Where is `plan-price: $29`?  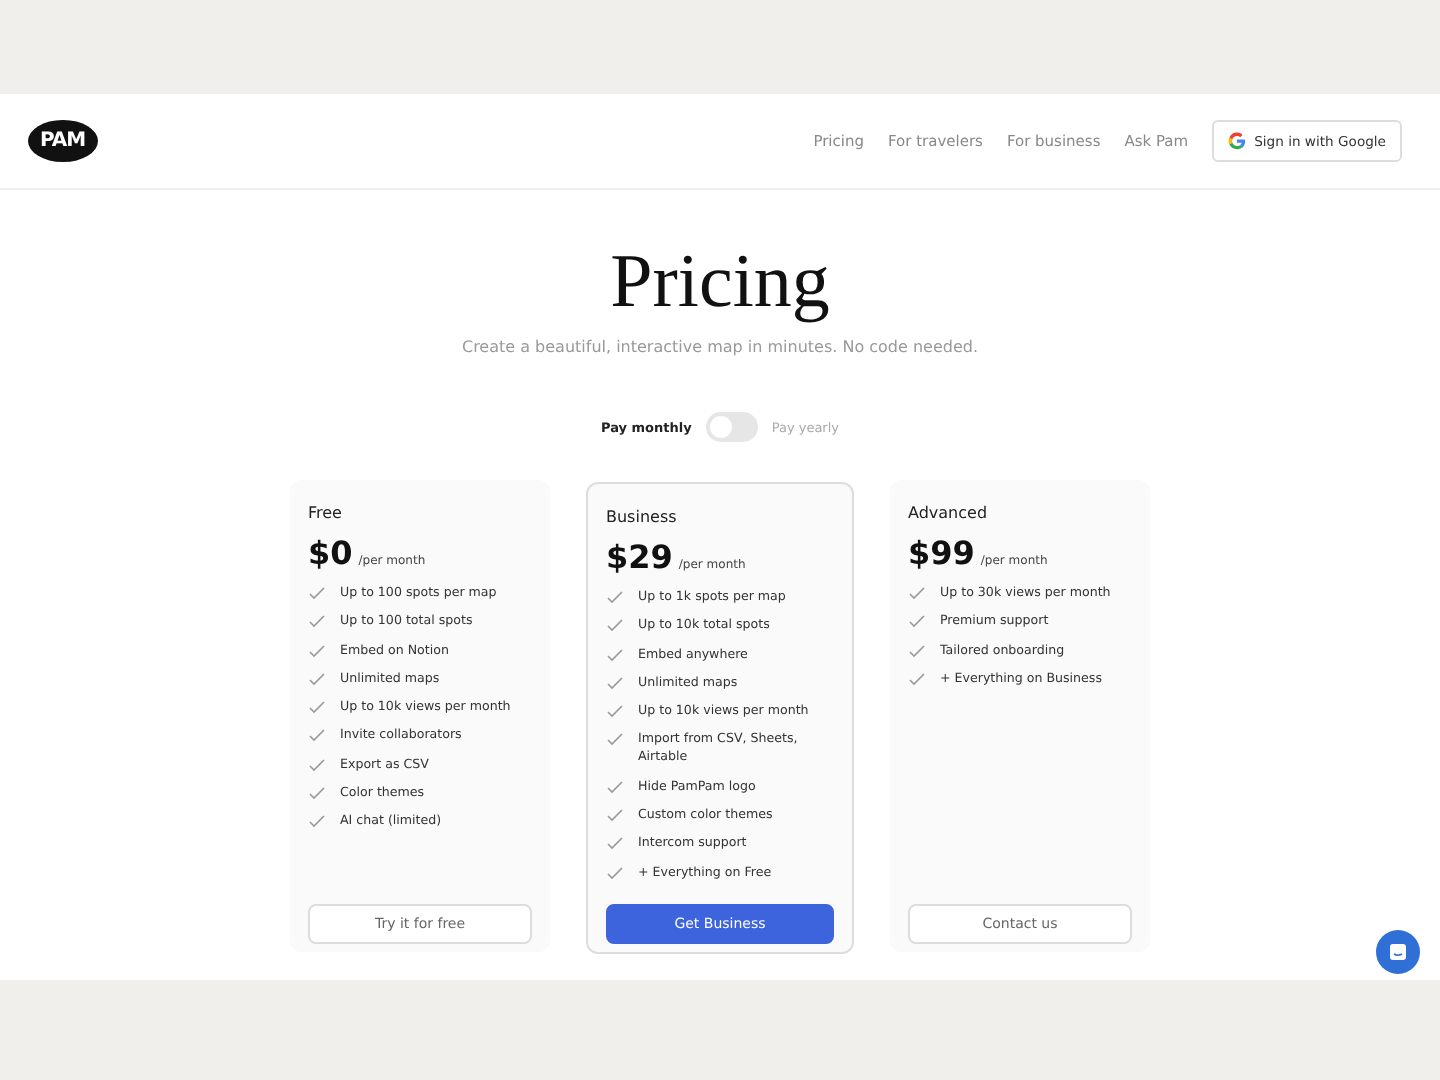
plan-price: $29 is located at coordinates (639, 557).